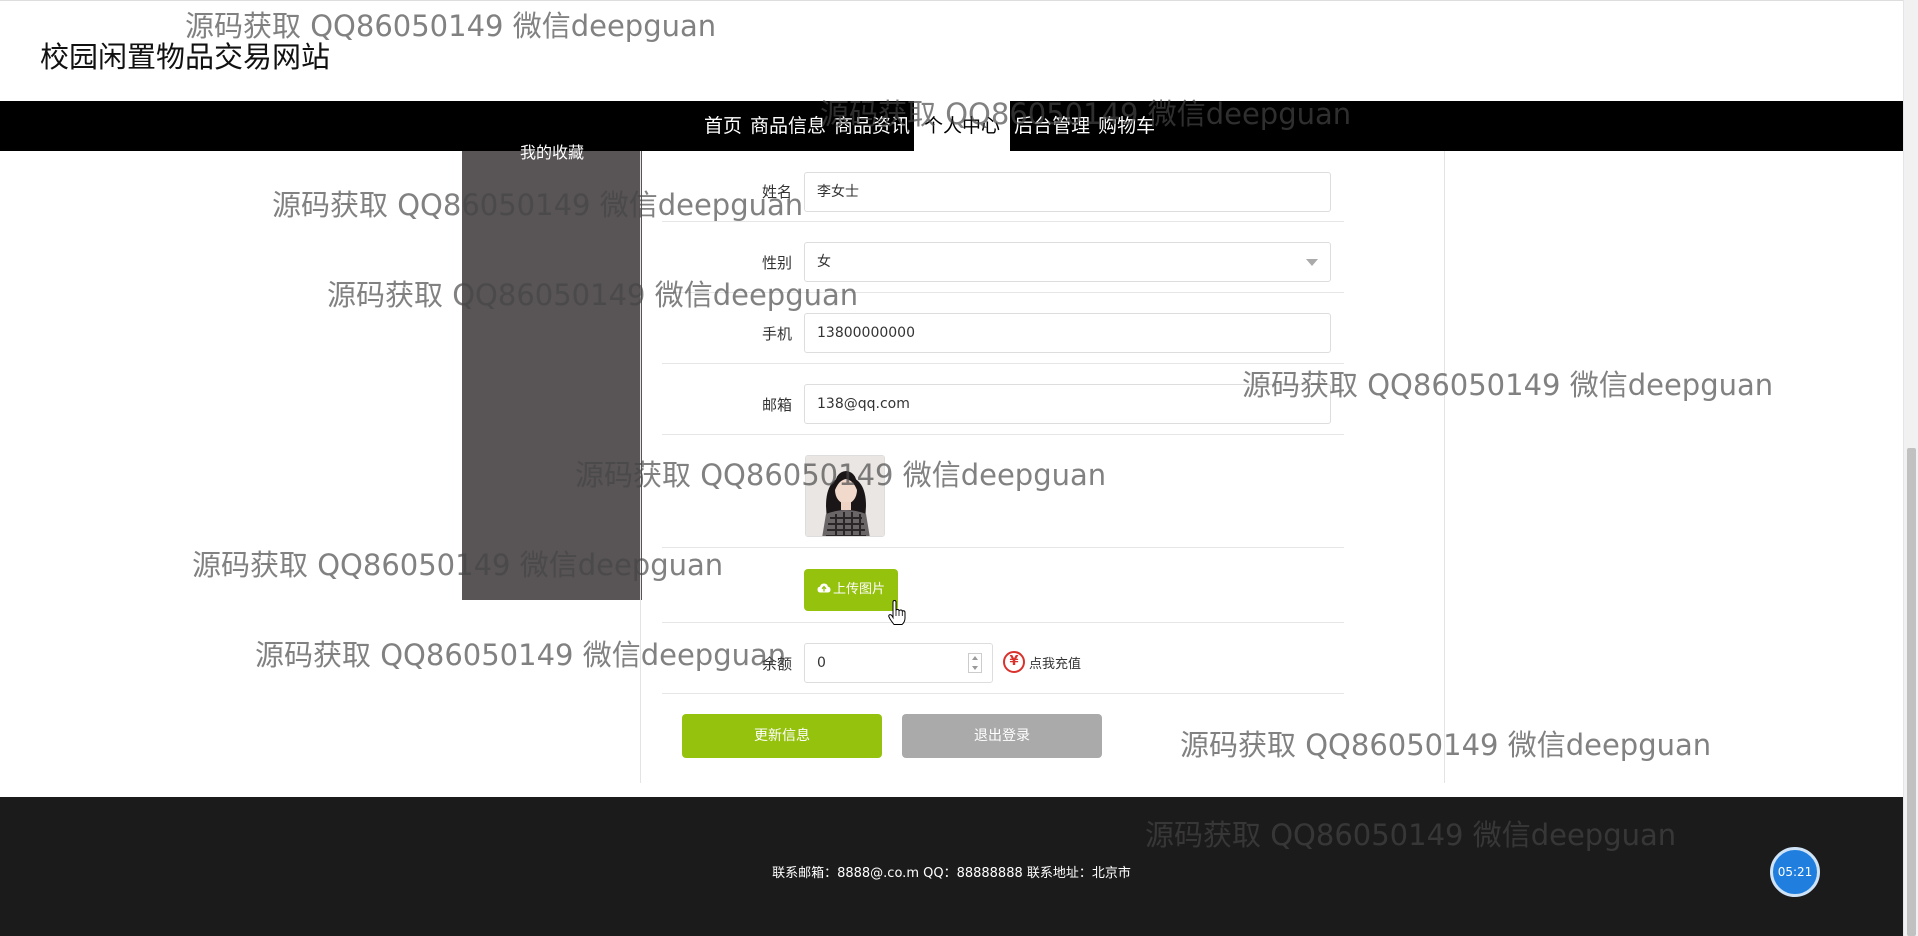 Image resolution: width=1918 pixels, height=936 pixels. Describe the element at coordinates (776, 192) in the screenshot. I see `name-label: 姓名` at that location.